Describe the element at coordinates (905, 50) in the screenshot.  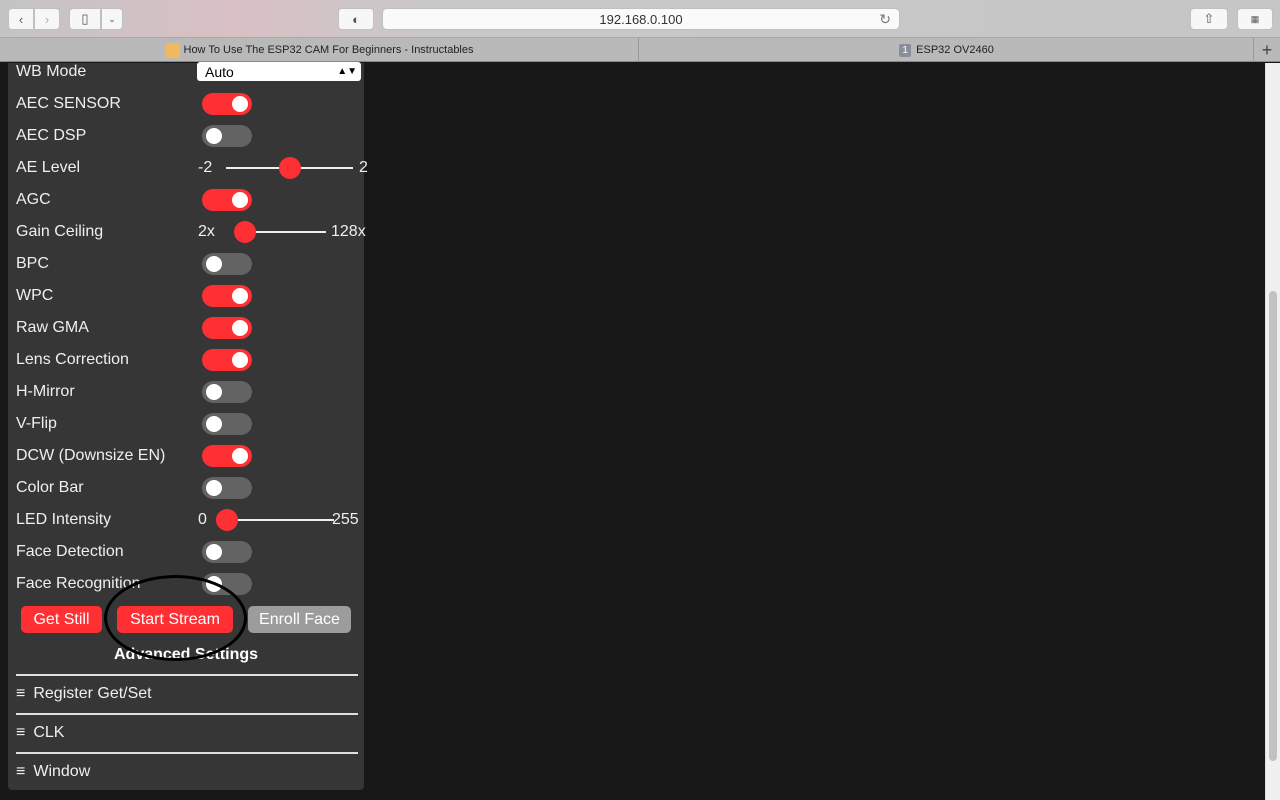
I see `tab-badge: 1` at that location.